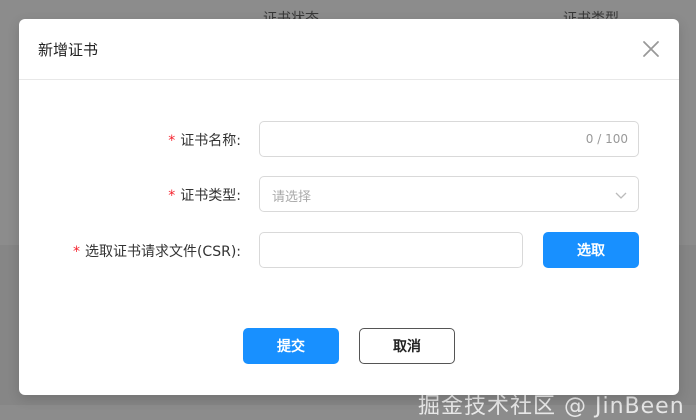 Image resolution: width=696 pixels, height=420 pixels. Describe the element at coordinates (391, 250) in the screenshot. I see `csr-file-input` at that location.